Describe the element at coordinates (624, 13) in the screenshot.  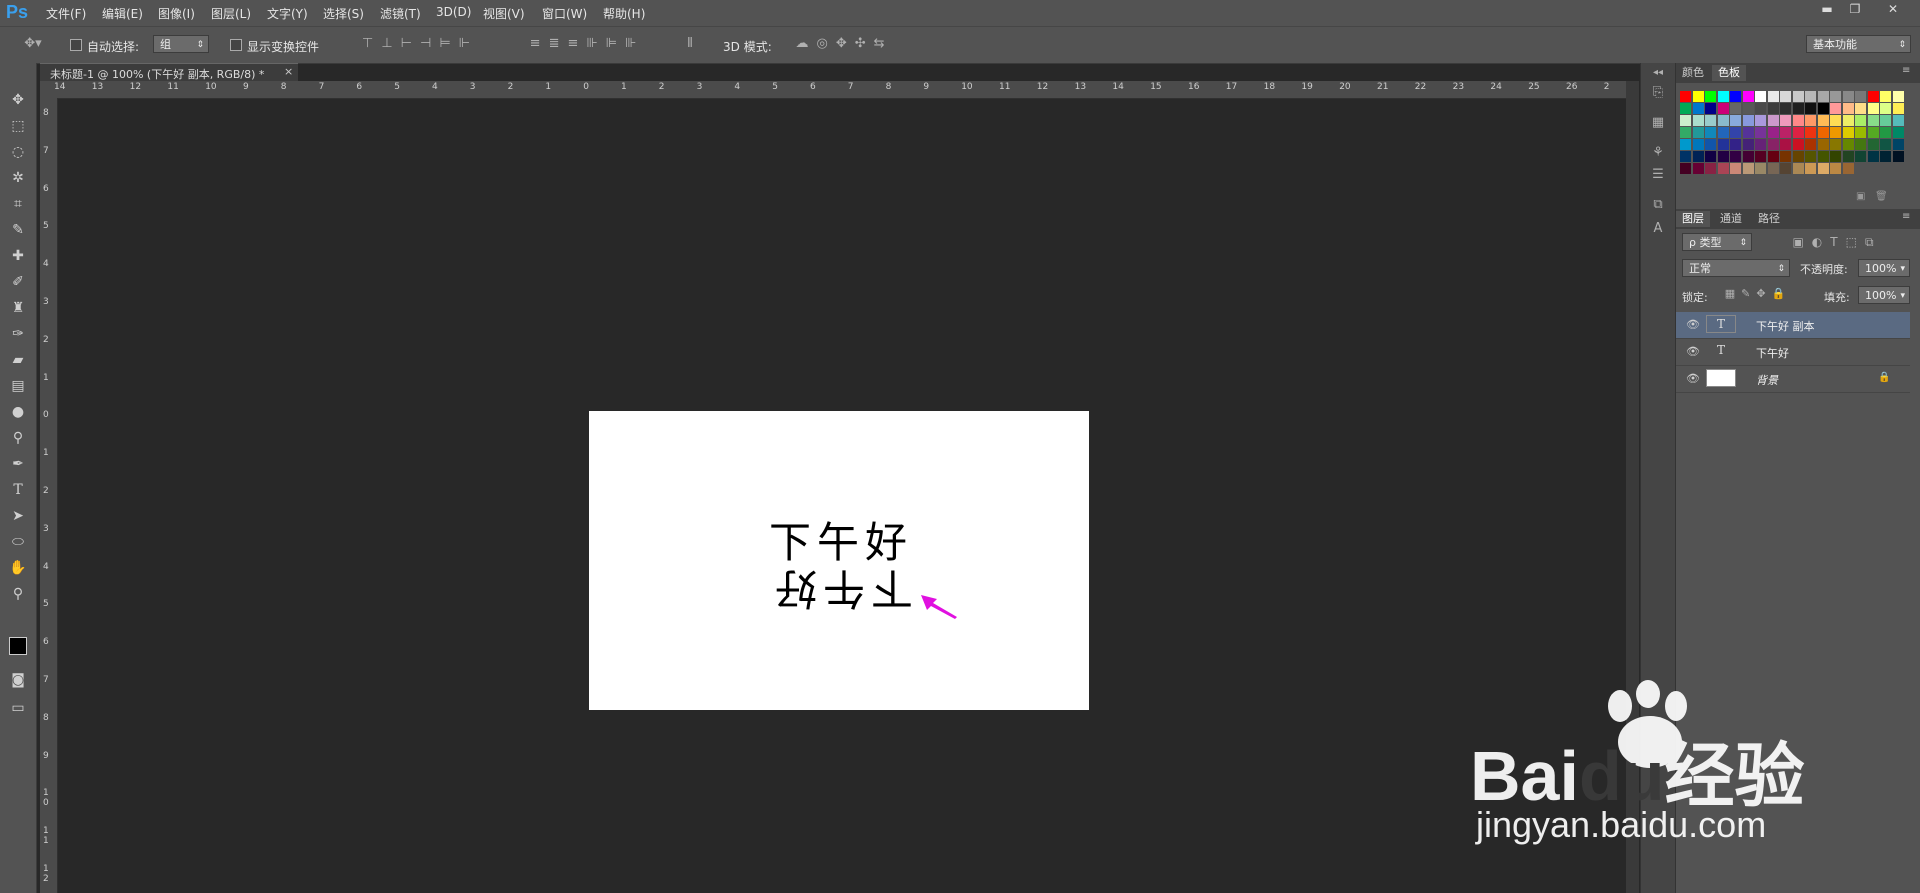
I see `menu-help: 帮助(H)` at that location.